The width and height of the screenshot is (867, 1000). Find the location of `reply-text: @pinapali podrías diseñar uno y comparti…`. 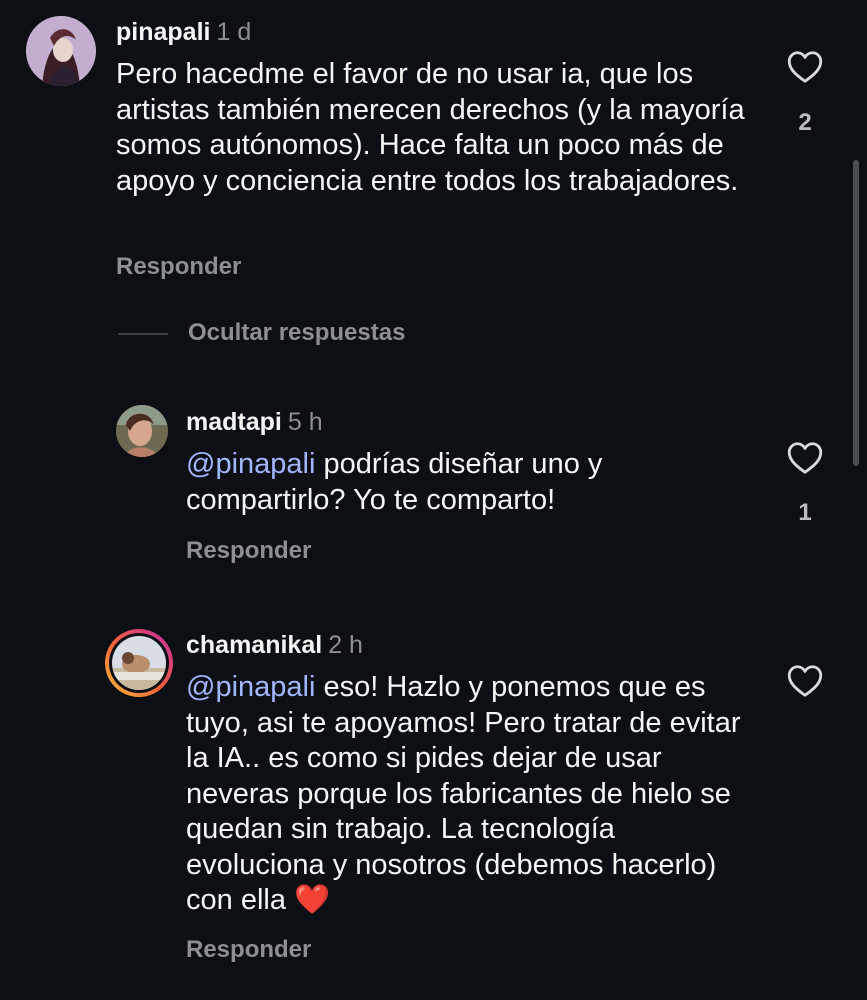

reply-text: @pinapali podrías diseñar uno y comparti… is located at coordinates (466, 482).